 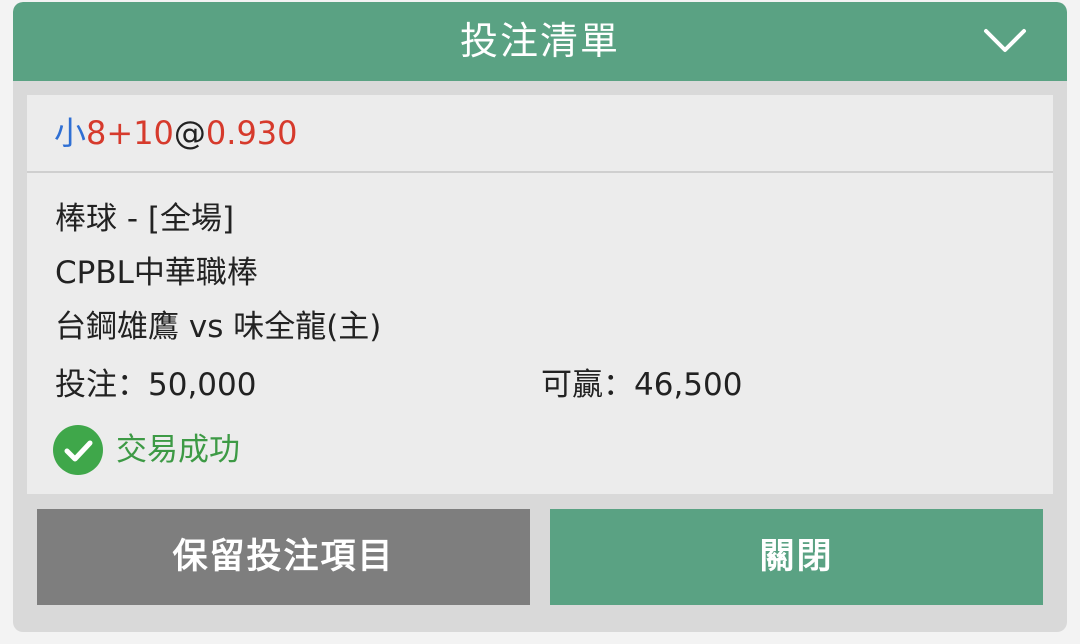 What do you see at coordinates (642, 385) in the screenshot?
I see `potential-win: 可贏：46,500` at bounding box center [642, 385].